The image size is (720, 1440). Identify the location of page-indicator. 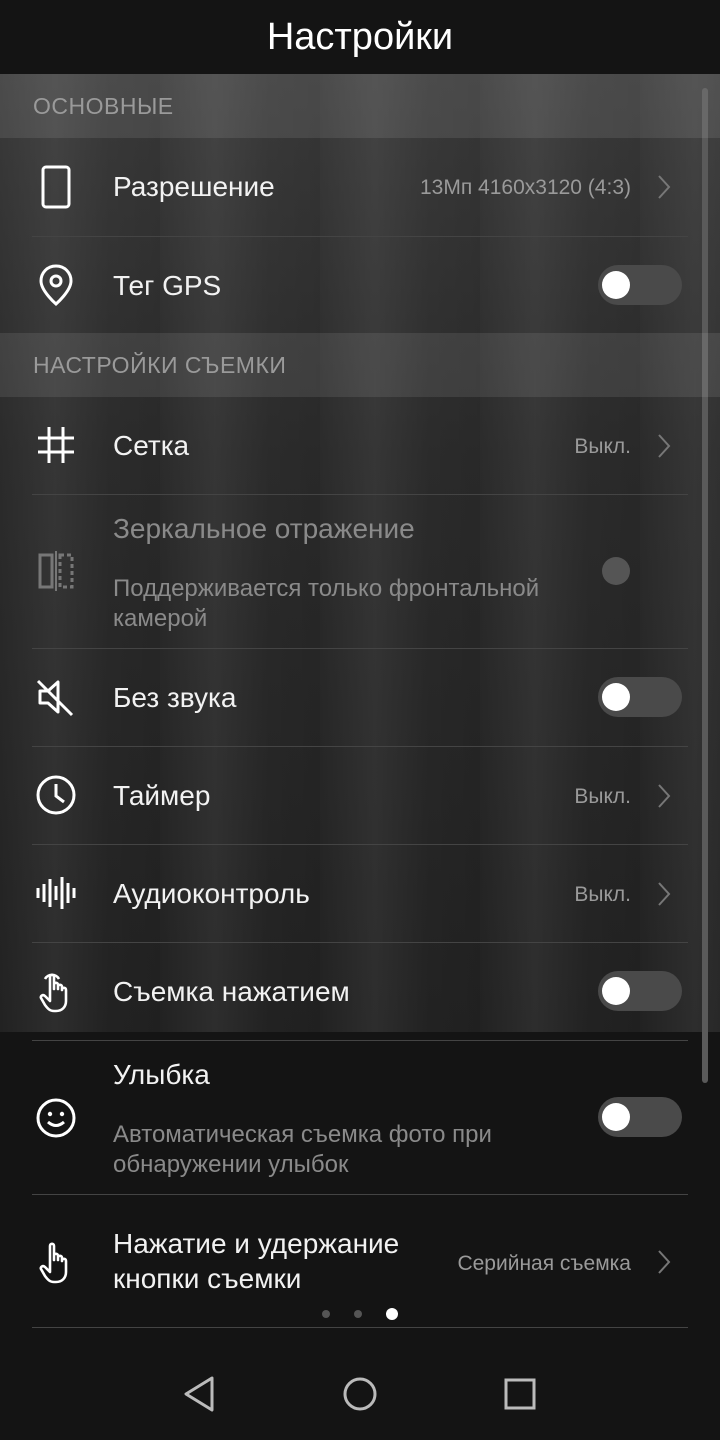
(360, 1315).